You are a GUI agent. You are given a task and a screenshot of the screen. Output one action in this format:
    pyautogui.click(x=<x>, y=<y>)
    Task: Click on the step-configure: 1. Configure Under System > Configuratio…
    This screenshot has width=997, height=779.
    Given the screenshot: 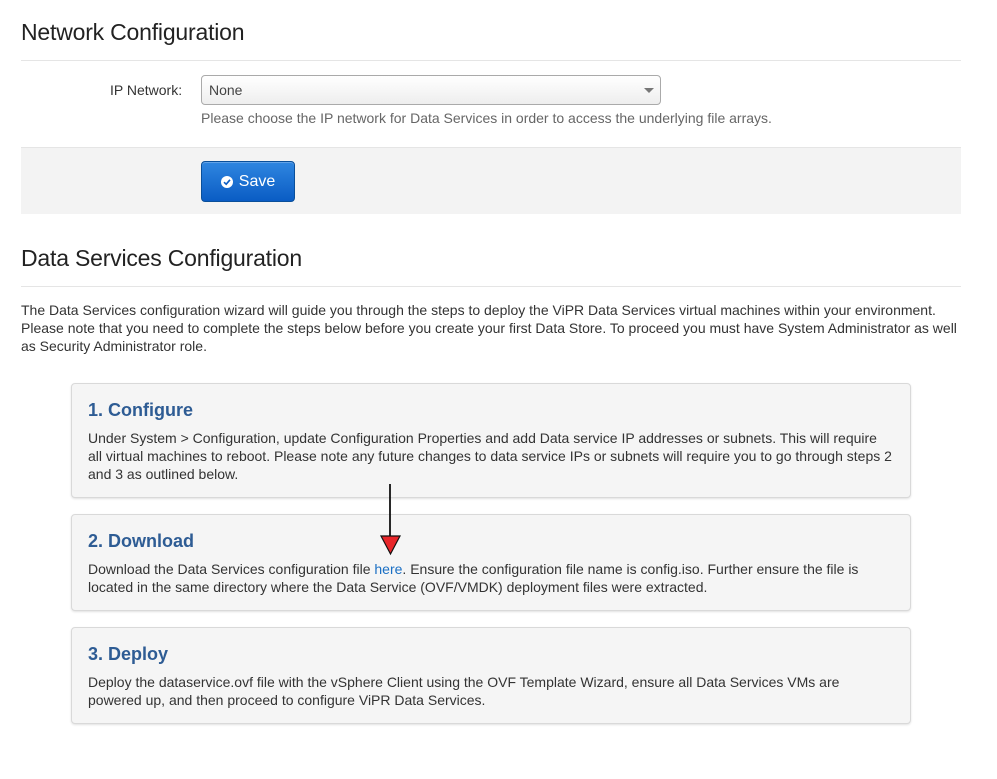 What is the action you would take?
    pyautogui.click(x=491, y=440)
    